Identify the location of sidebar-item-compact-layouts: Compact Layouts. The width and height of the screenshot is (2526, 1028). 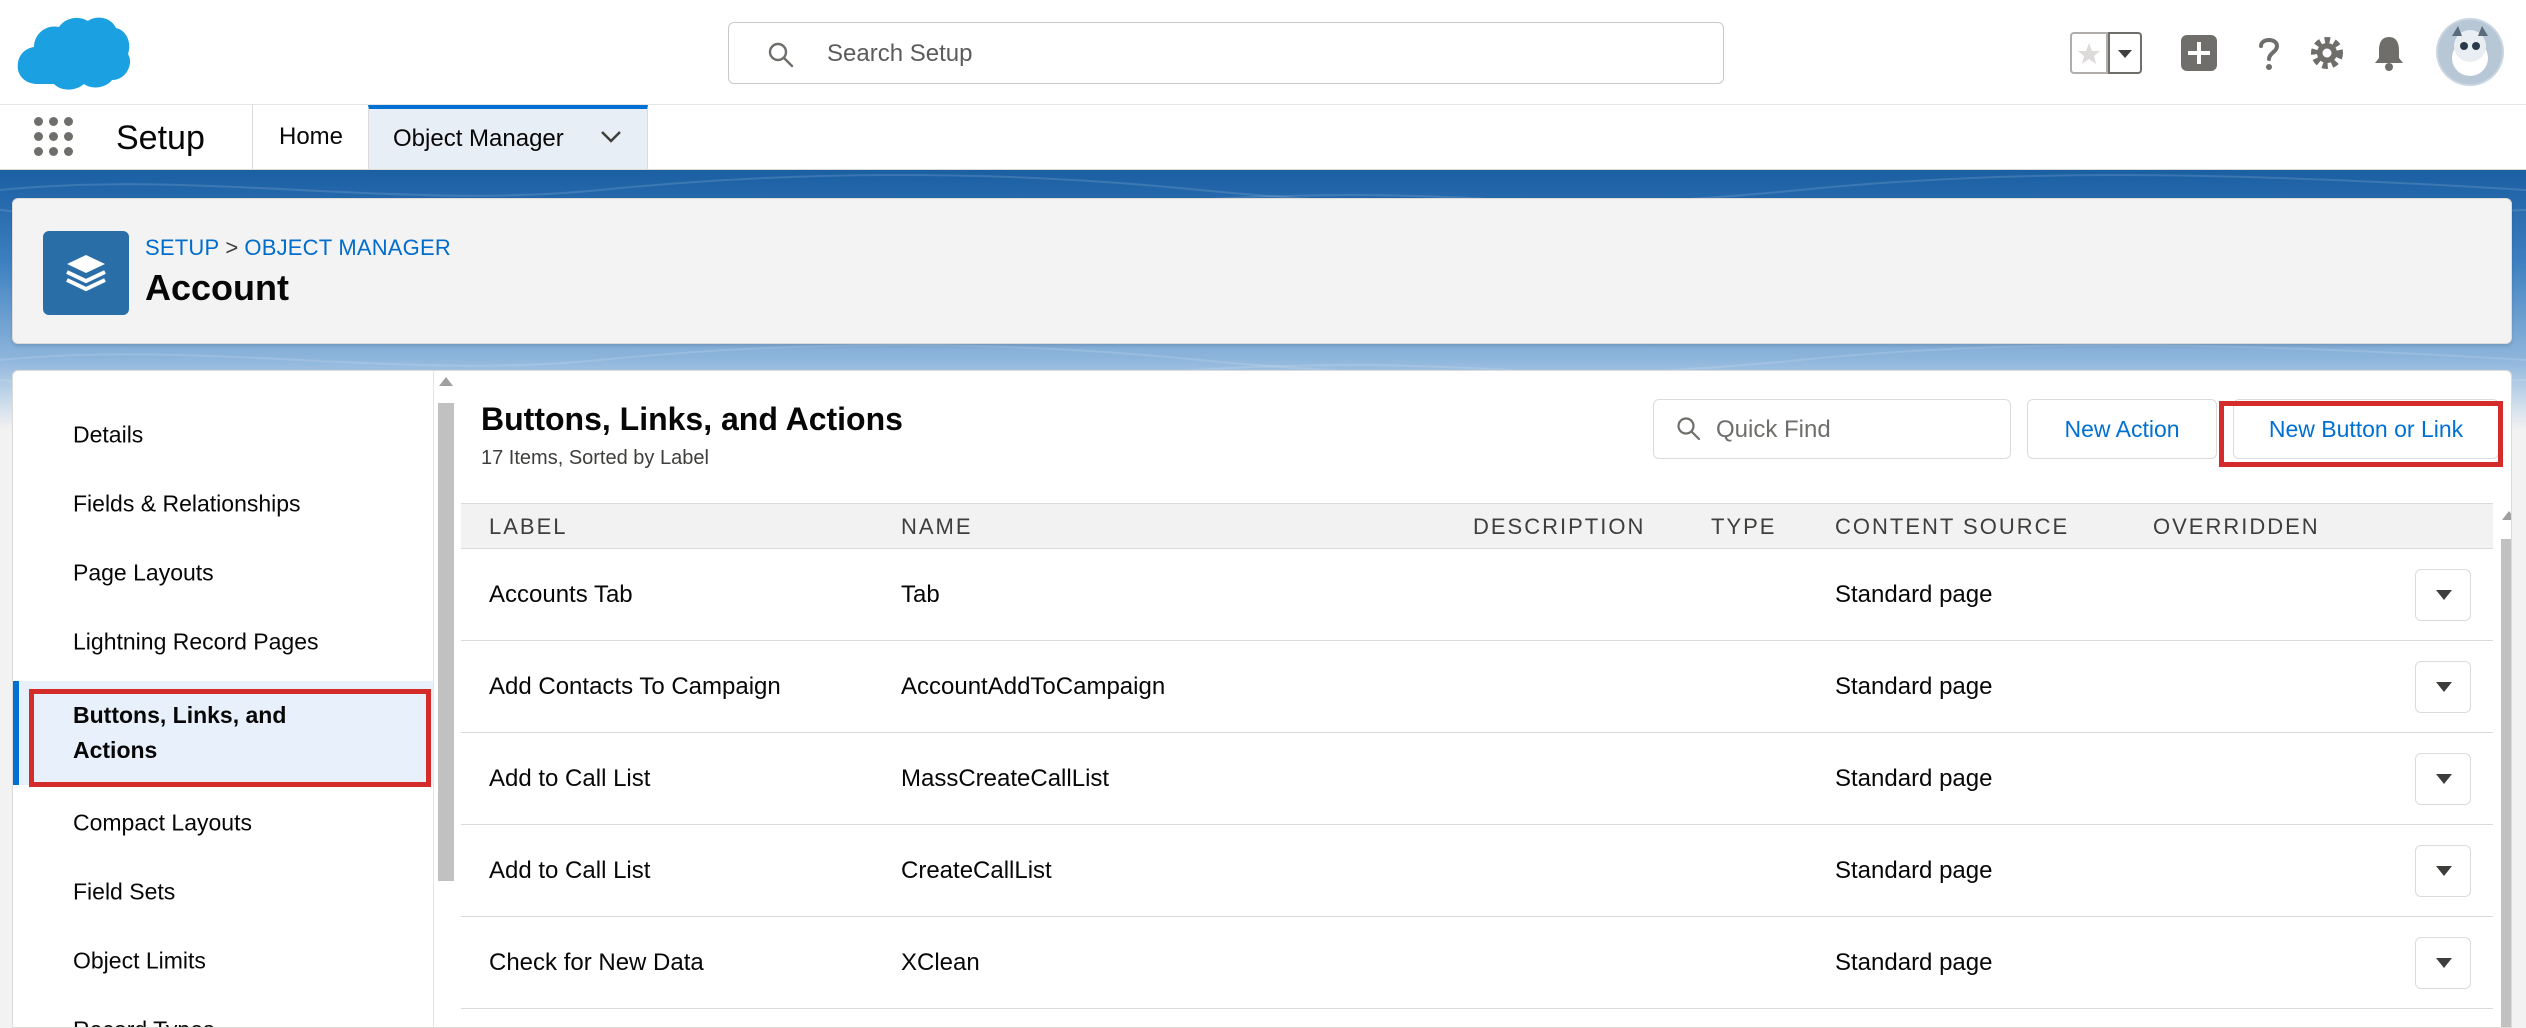
(223, 823).